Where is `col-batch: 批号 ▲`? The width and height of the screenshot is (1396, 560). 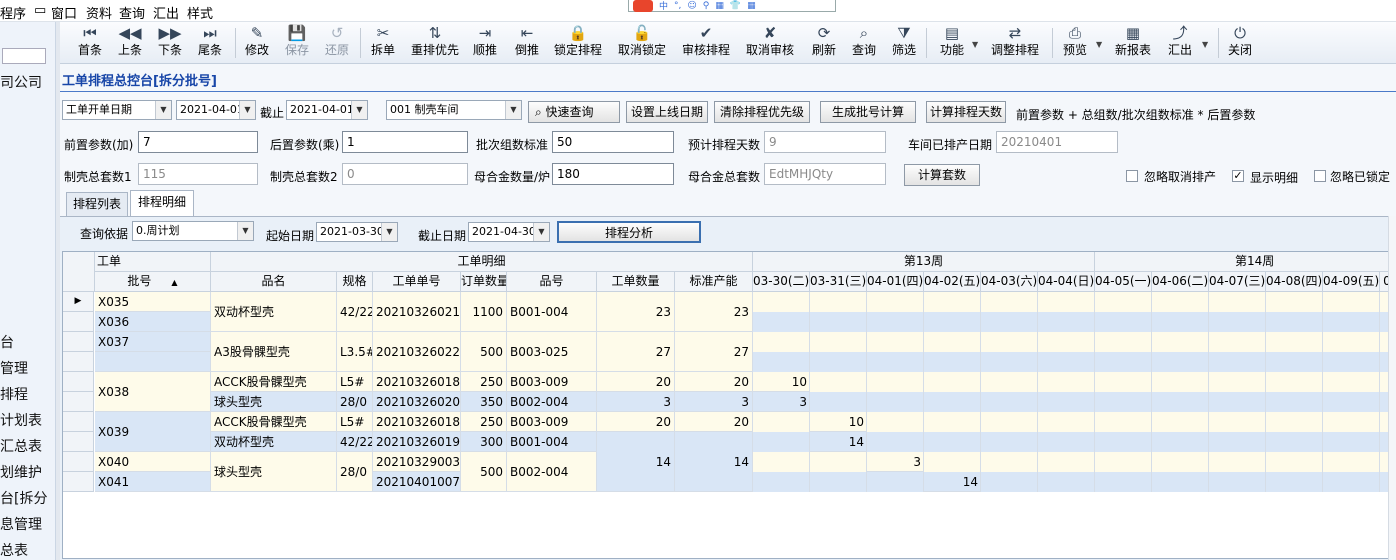 col-batch: 批号 ▲ is located at coordinates (153, 282).